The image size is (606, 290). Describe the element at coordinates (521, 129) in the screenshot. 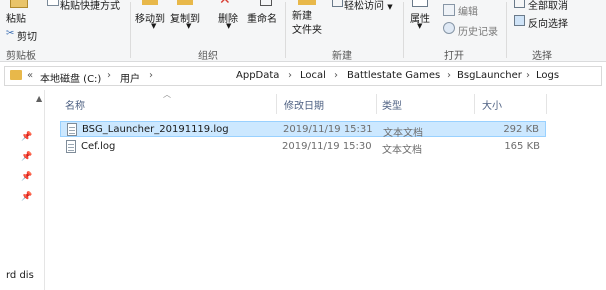

I see `file-size: 292 KB` at that location.